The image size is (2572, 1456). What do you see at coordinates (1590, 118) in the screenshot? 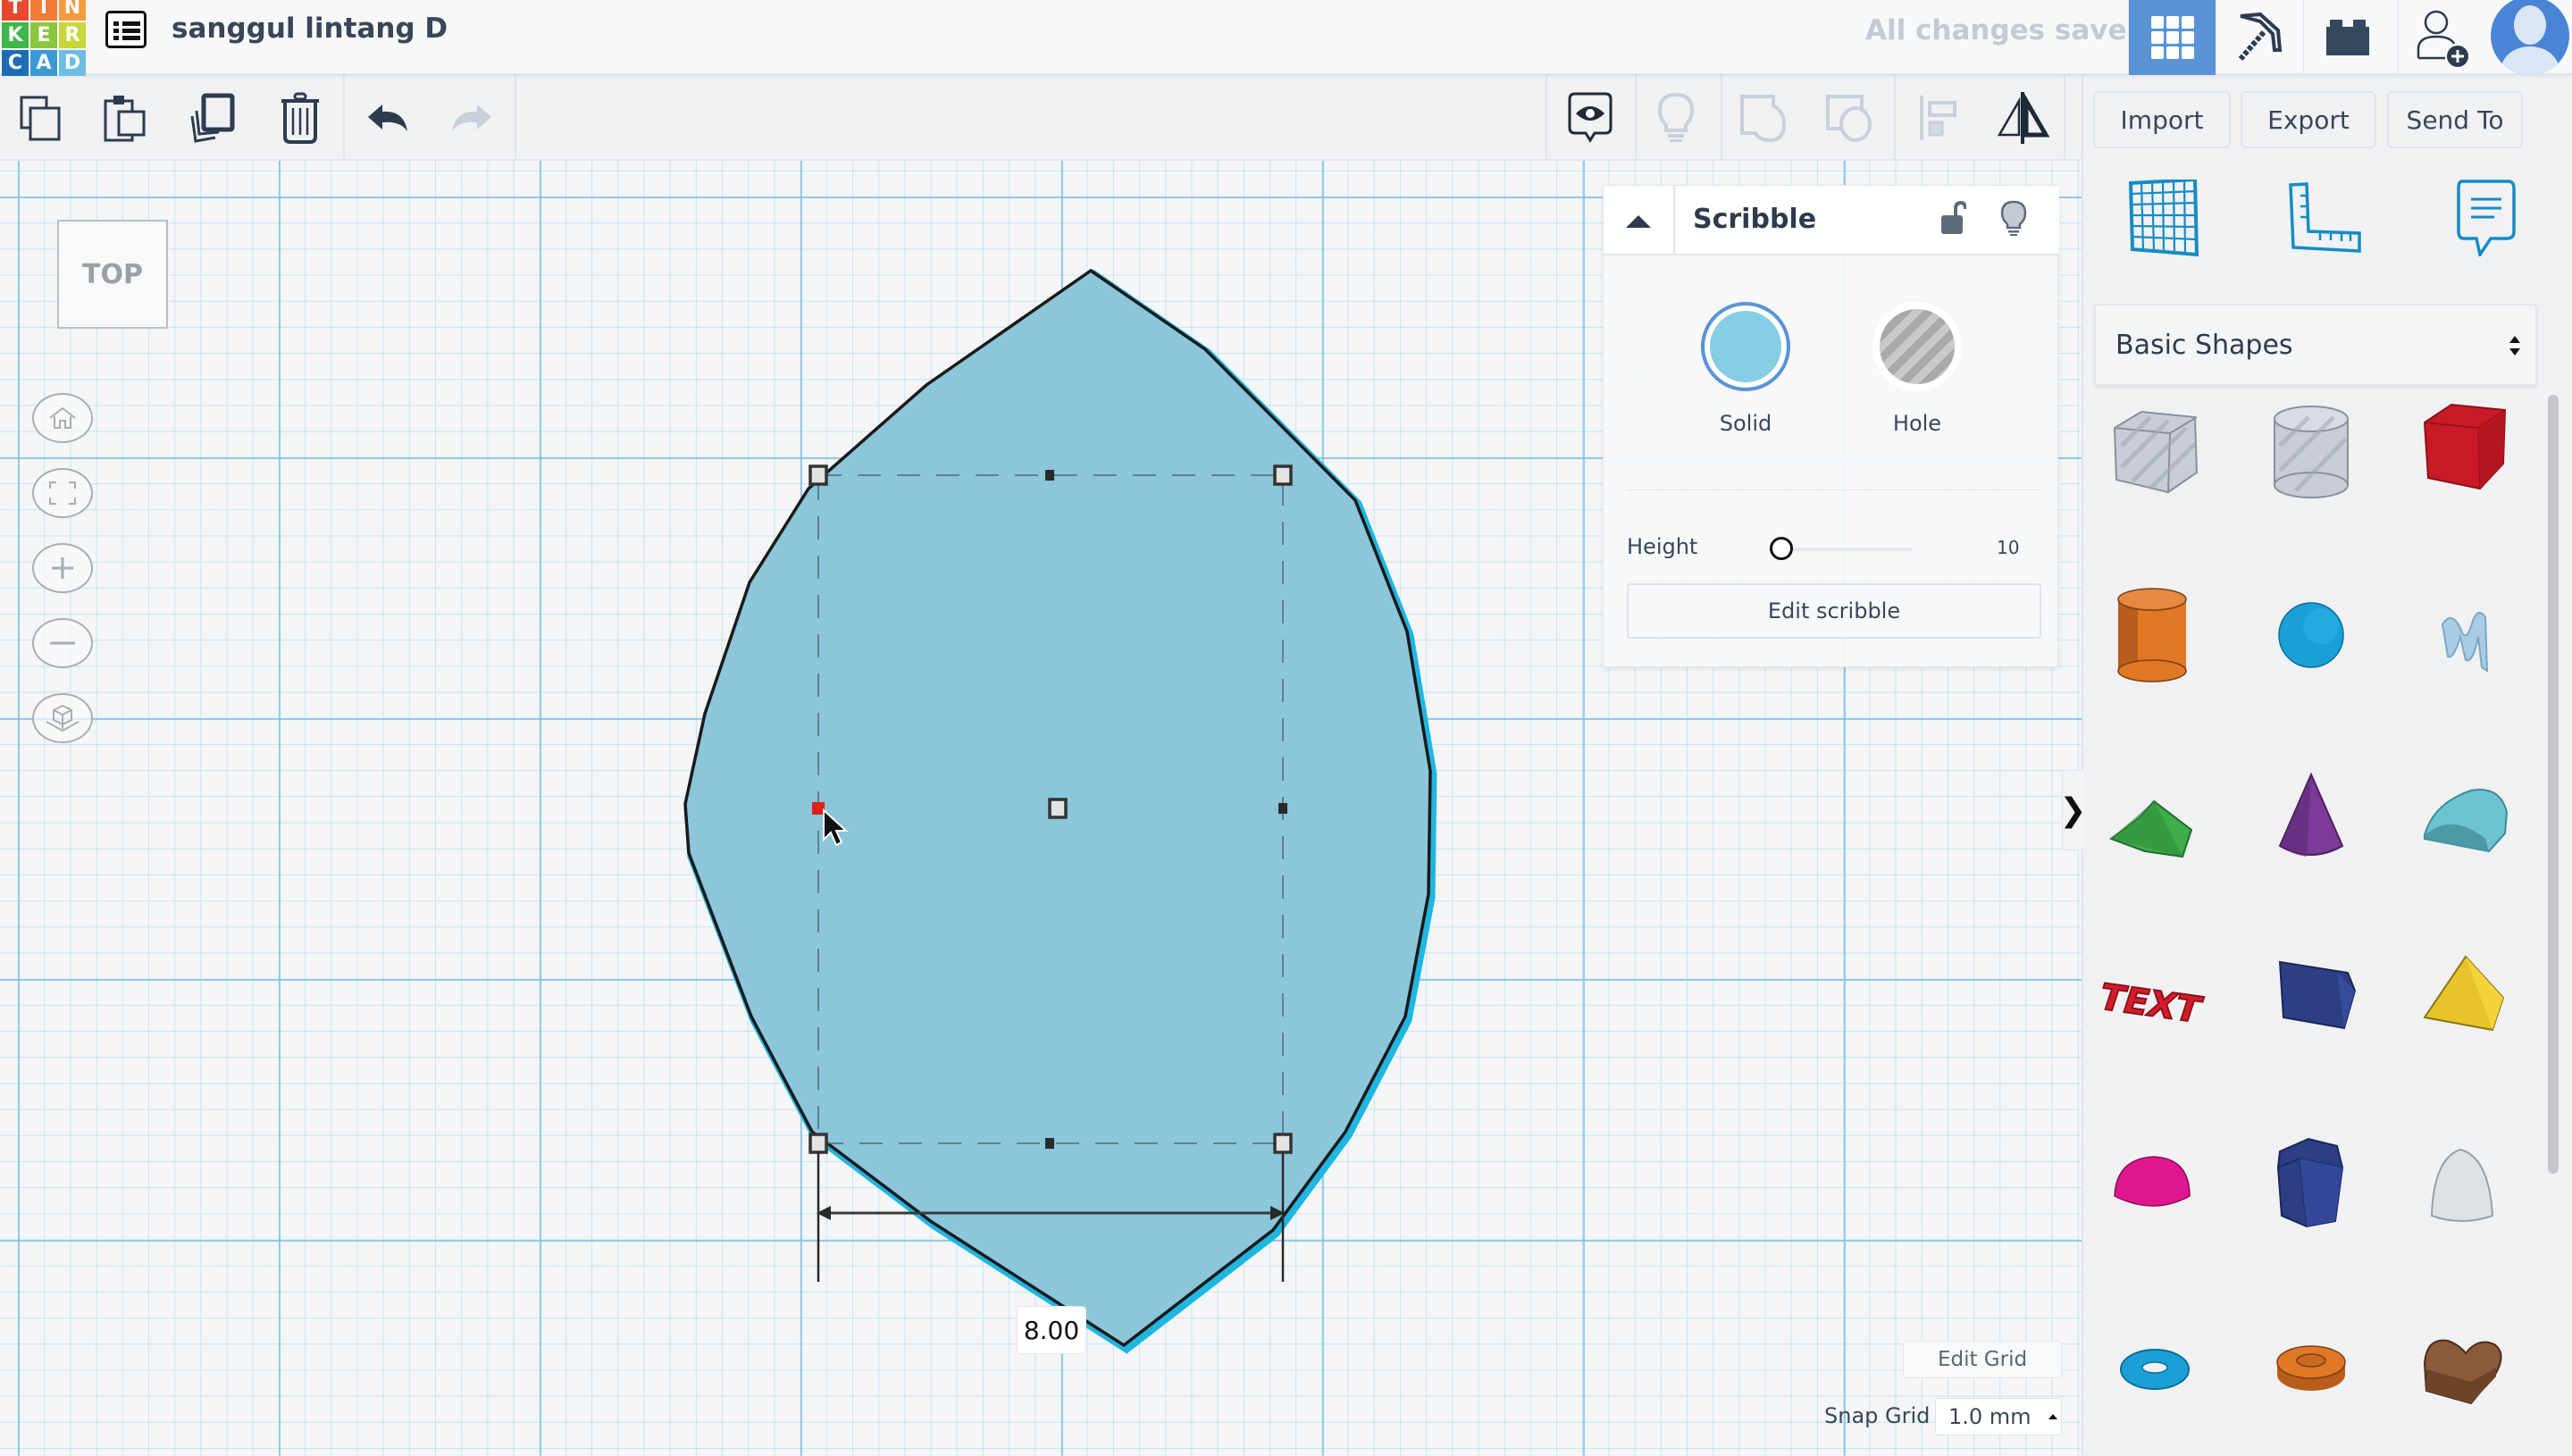
I see `notes-toggle-button` at bounding box center [1590, 118].